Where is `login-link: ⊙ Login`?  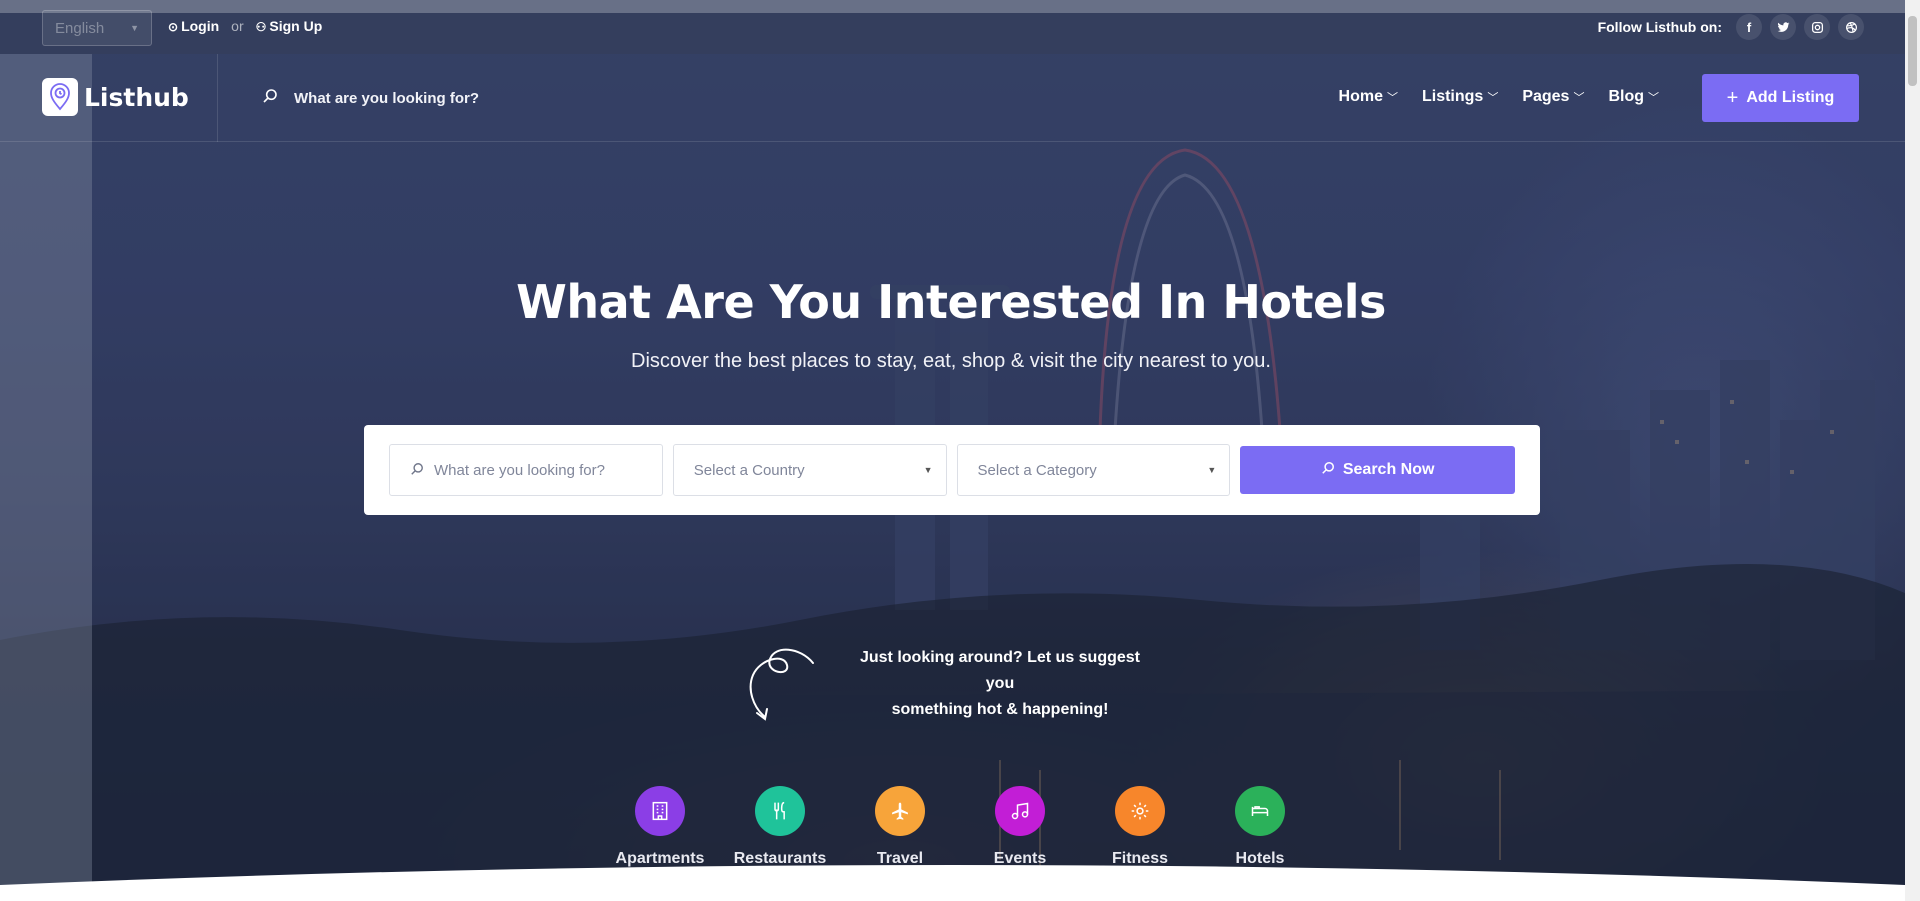
login-link: ⊙ Login is located at coordinates (193, 26).